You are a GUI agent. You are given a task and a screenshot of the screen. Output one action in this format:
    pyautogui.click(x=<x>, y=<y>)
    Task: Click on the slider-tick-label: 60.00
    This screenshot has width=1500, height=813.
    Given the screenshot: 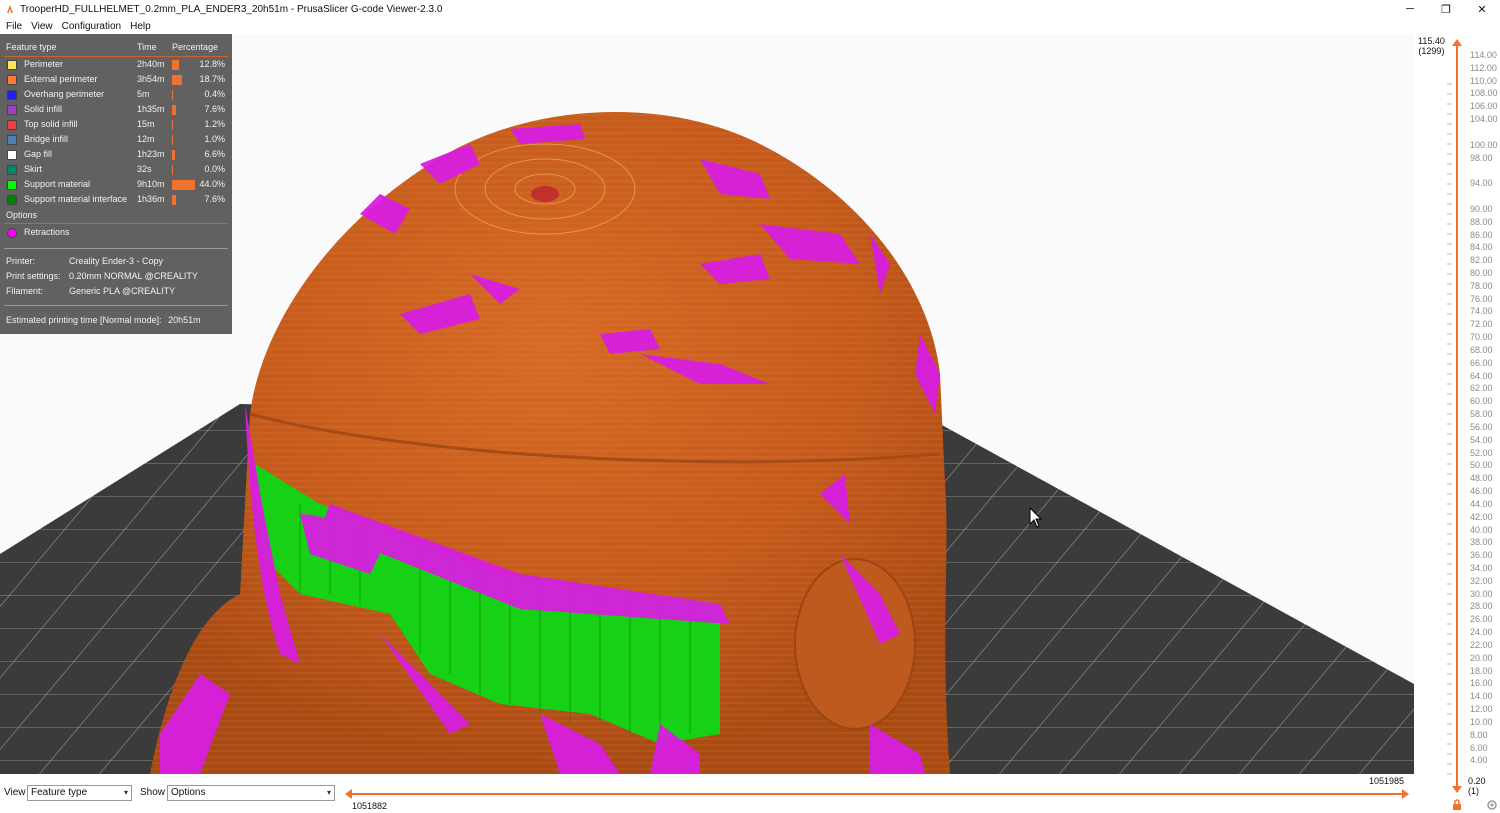 What is the action you would take?
    pyautogui.click(x=1481, y=401)
    